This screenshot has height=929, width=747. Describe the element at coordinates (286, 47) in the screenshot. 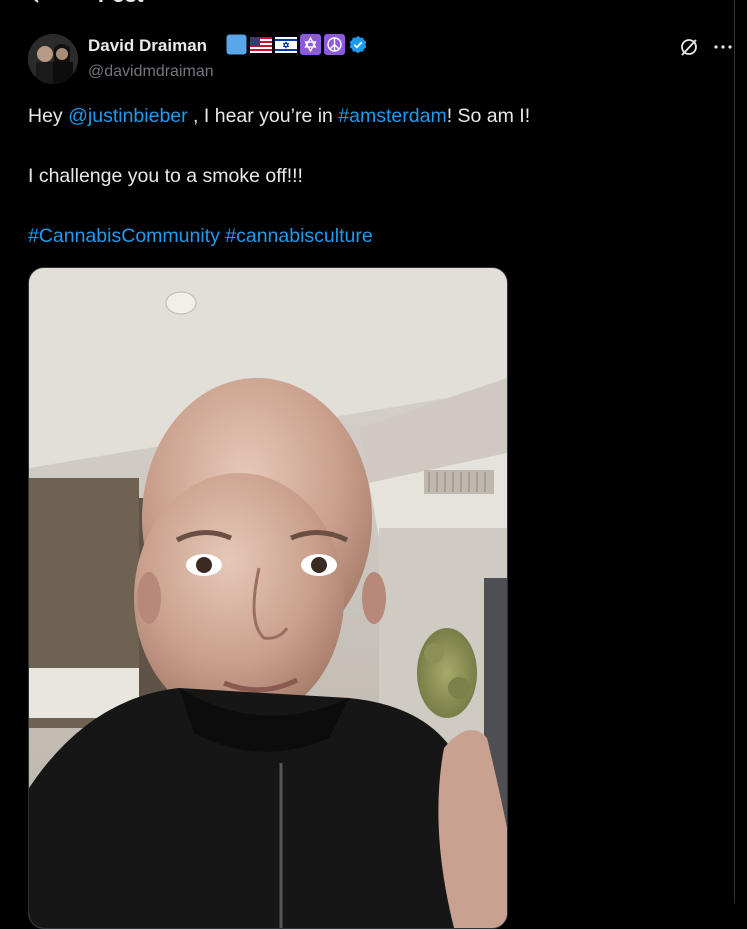

I see `israel-flag-icon` at that location.